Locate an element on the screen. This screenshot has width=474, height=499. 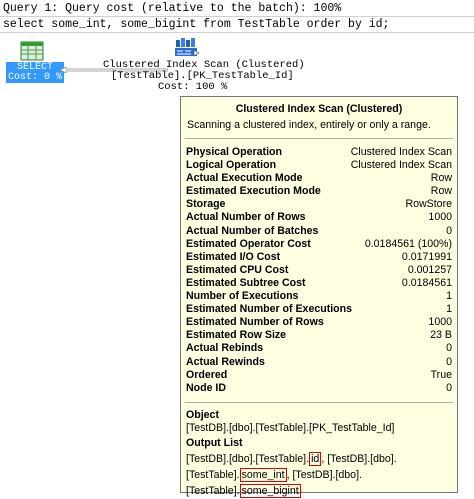
clustered-index-scan-icon is located at coordinates (187, 48).